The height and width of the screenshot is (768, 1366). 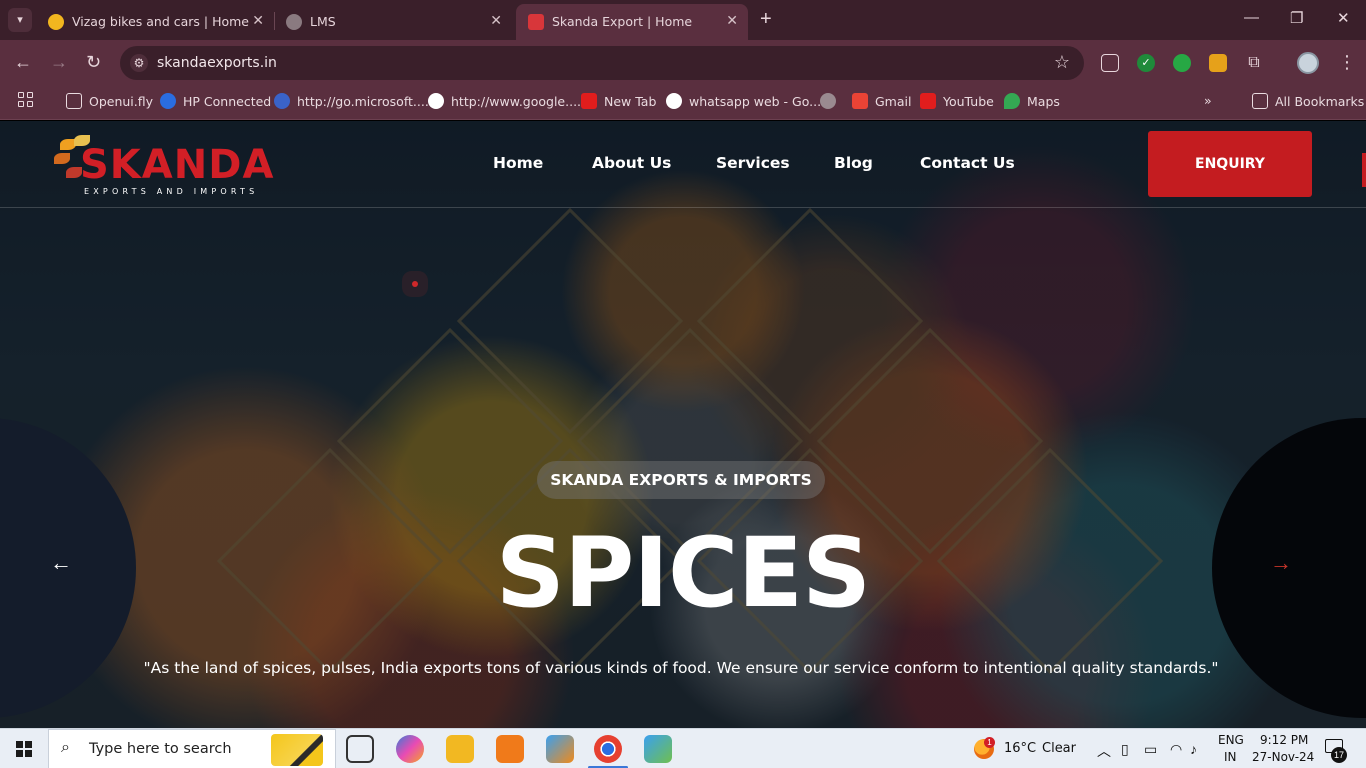 What do you see at coordinates (622, 21) in the screenshot?
I see `tab-title: Skanda Export | Home` at bounding box center [622, 21].